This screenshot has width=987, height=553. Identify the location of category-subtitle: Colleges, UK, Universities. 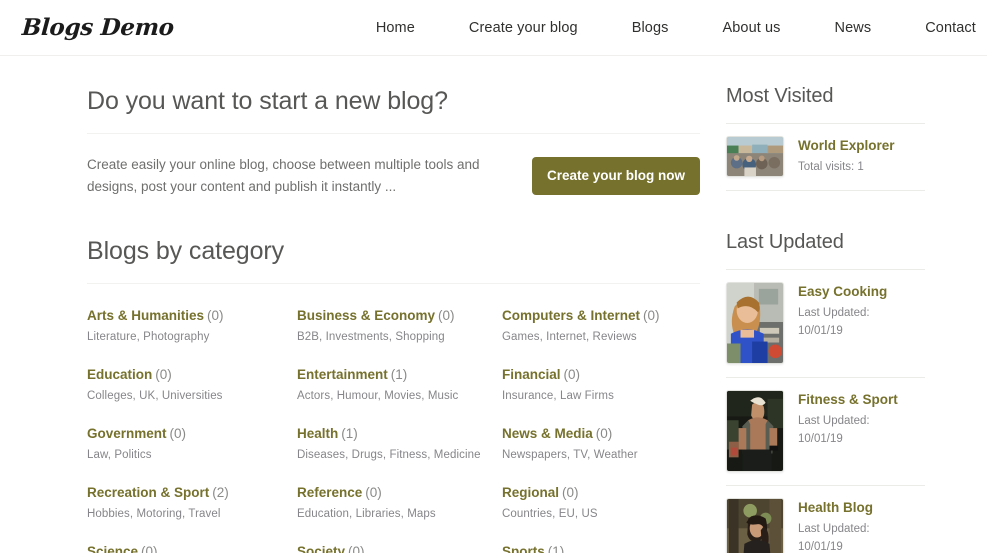
(155, 395).